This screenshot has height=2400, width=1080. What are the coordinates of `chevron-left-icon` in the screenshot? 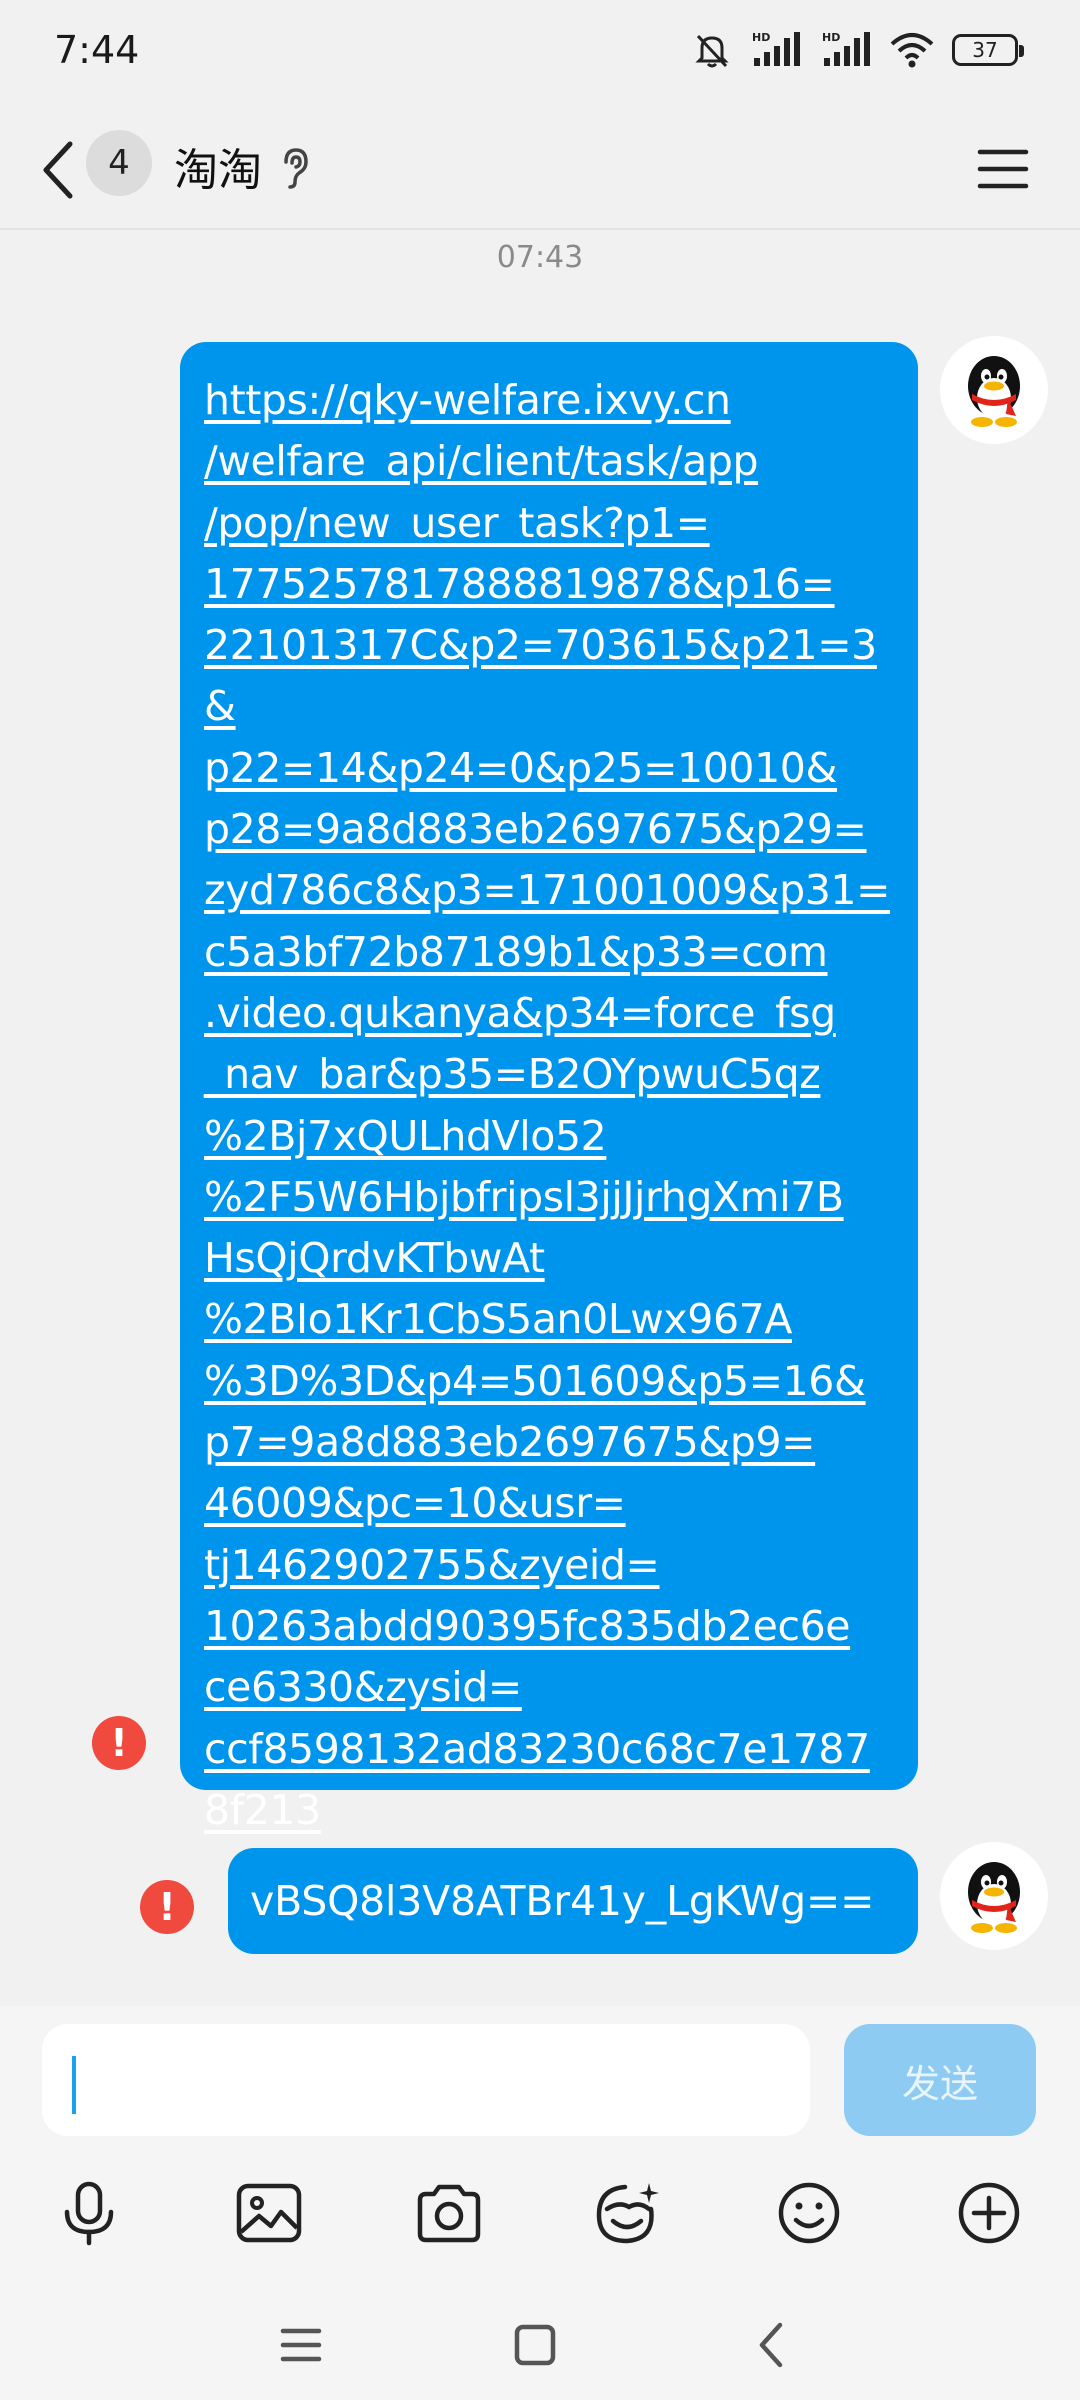 It's located at (58, 170).